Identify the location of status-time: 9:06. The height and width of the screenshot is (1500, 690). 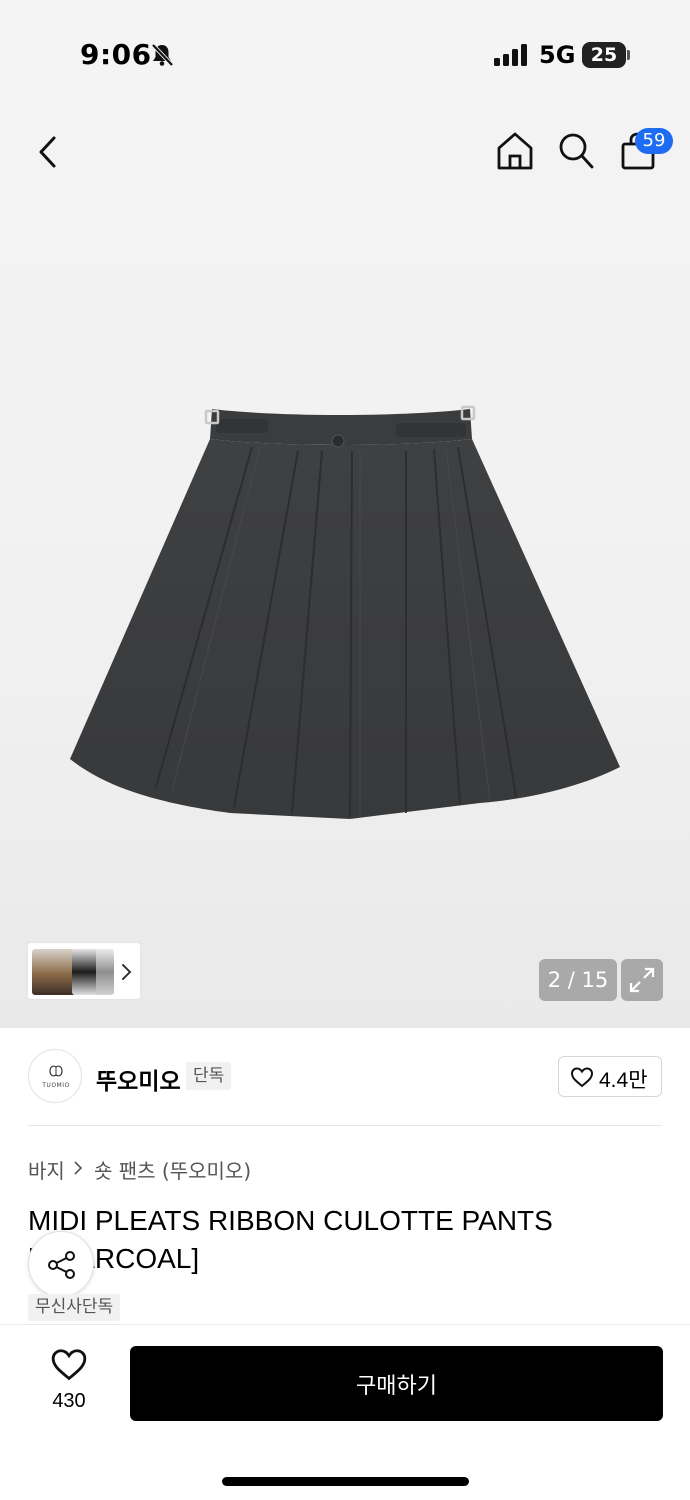
(116, 54).